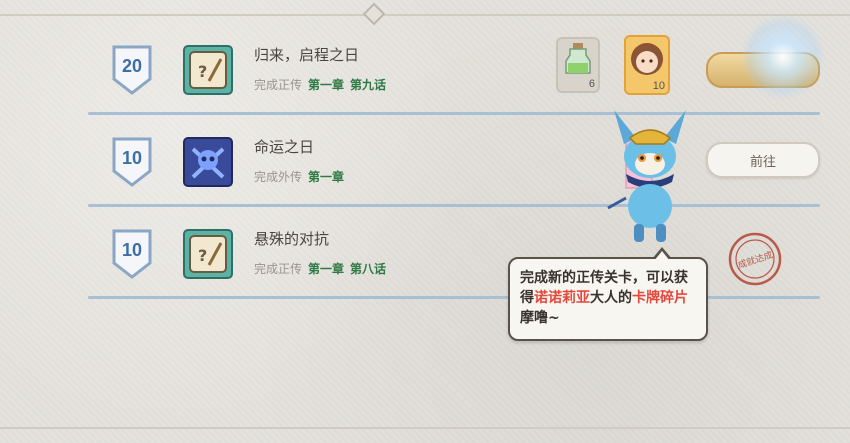 This screenshot has height=443, width=850. What do you see at coordinates (132, 66) in the screenshot?
I see `points-value: 20` at bounding box center [132, 66].